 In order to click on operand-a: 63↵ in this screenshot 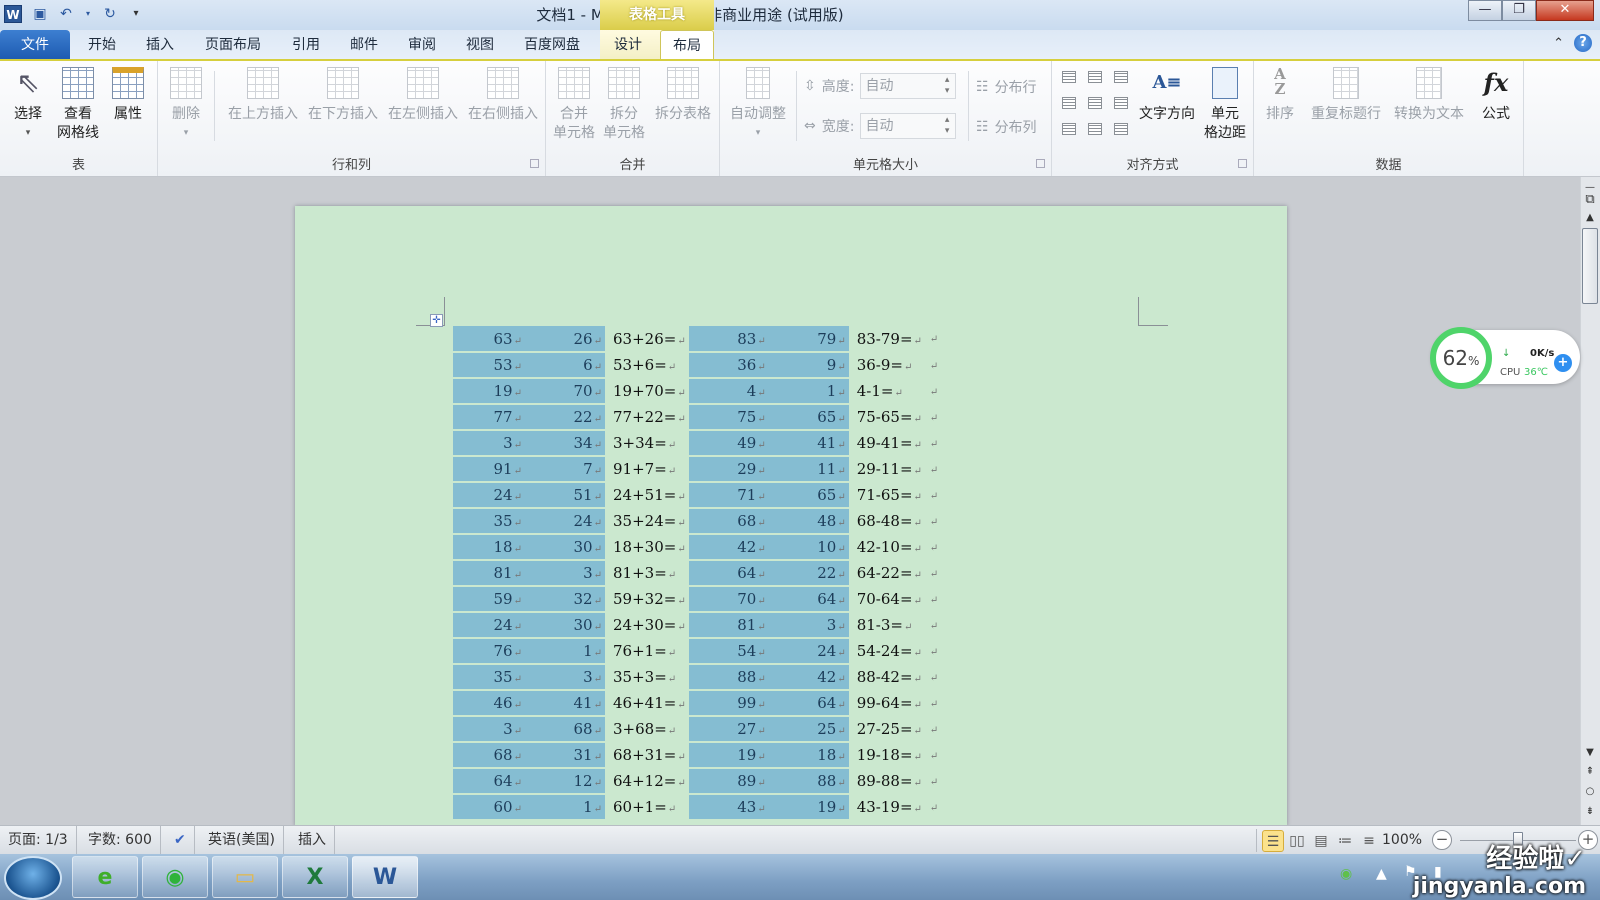, I will do `click(489, 339)`.